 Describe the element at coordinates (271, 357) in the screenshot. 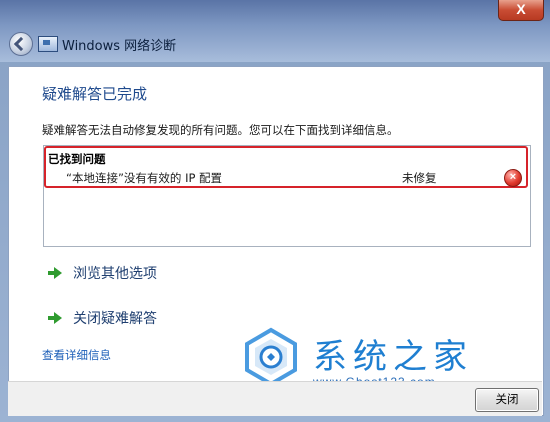

I see `watermark-logo-icon` at that location.